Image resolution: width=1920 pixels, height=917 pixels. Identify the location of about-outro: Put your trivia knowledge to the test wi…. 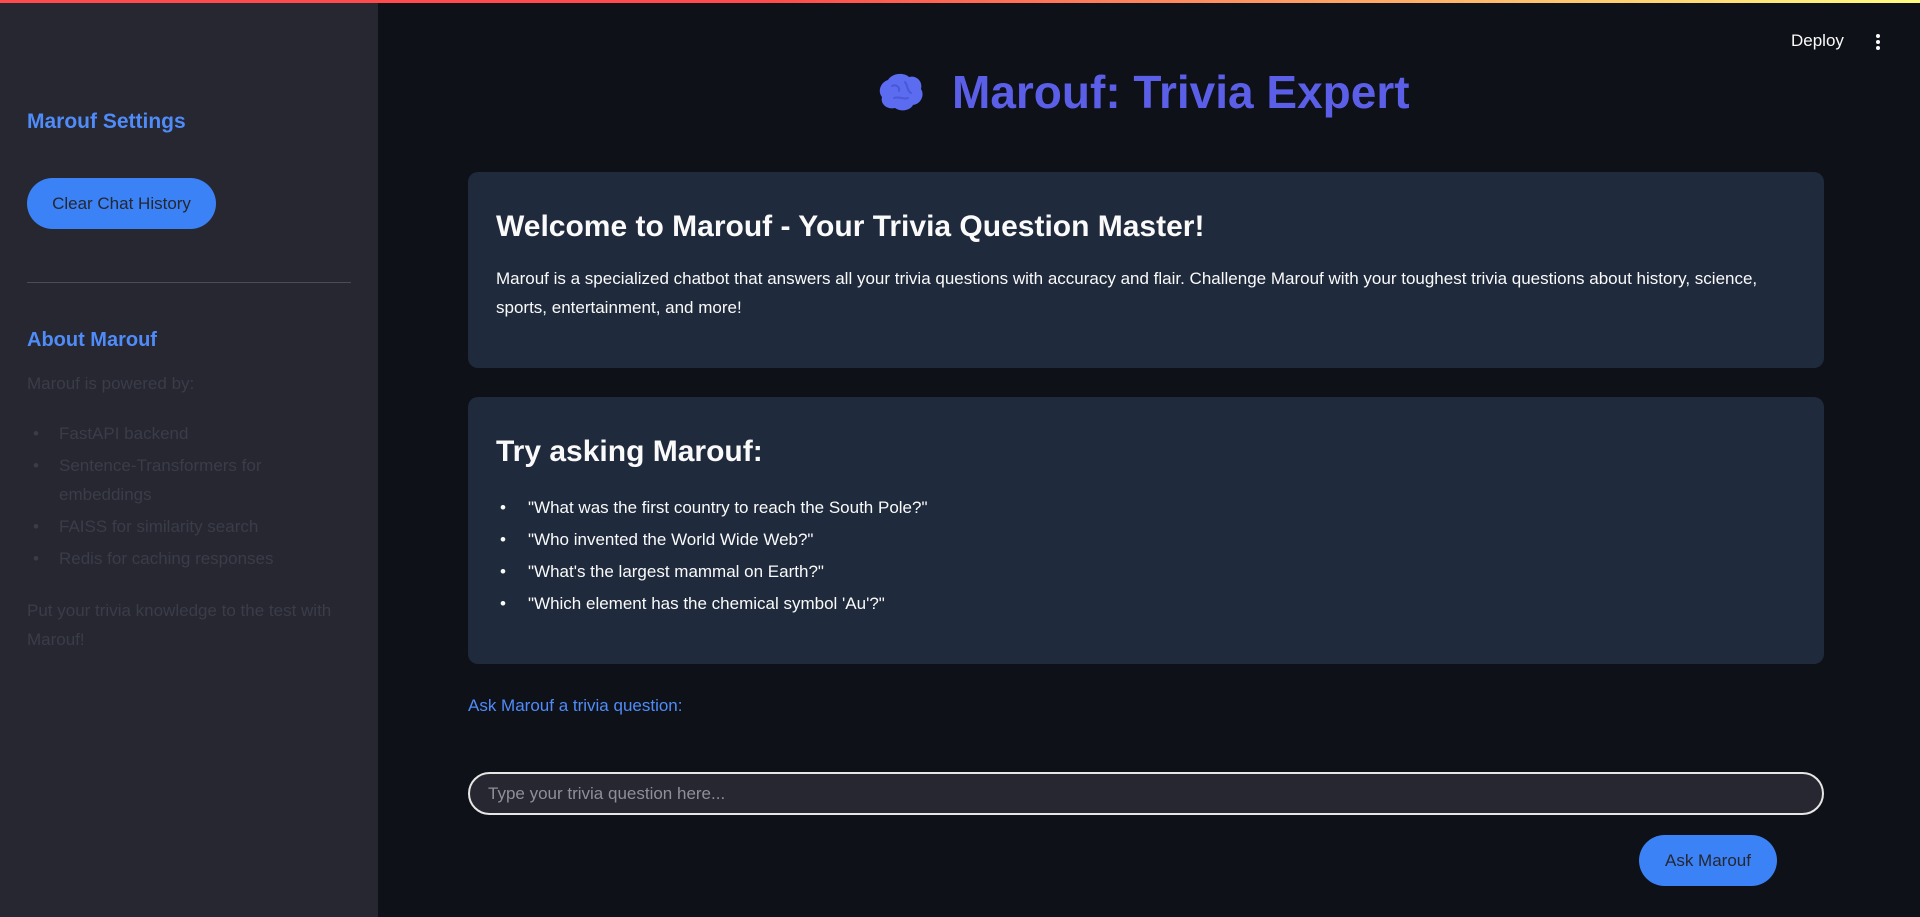
(179, 625).